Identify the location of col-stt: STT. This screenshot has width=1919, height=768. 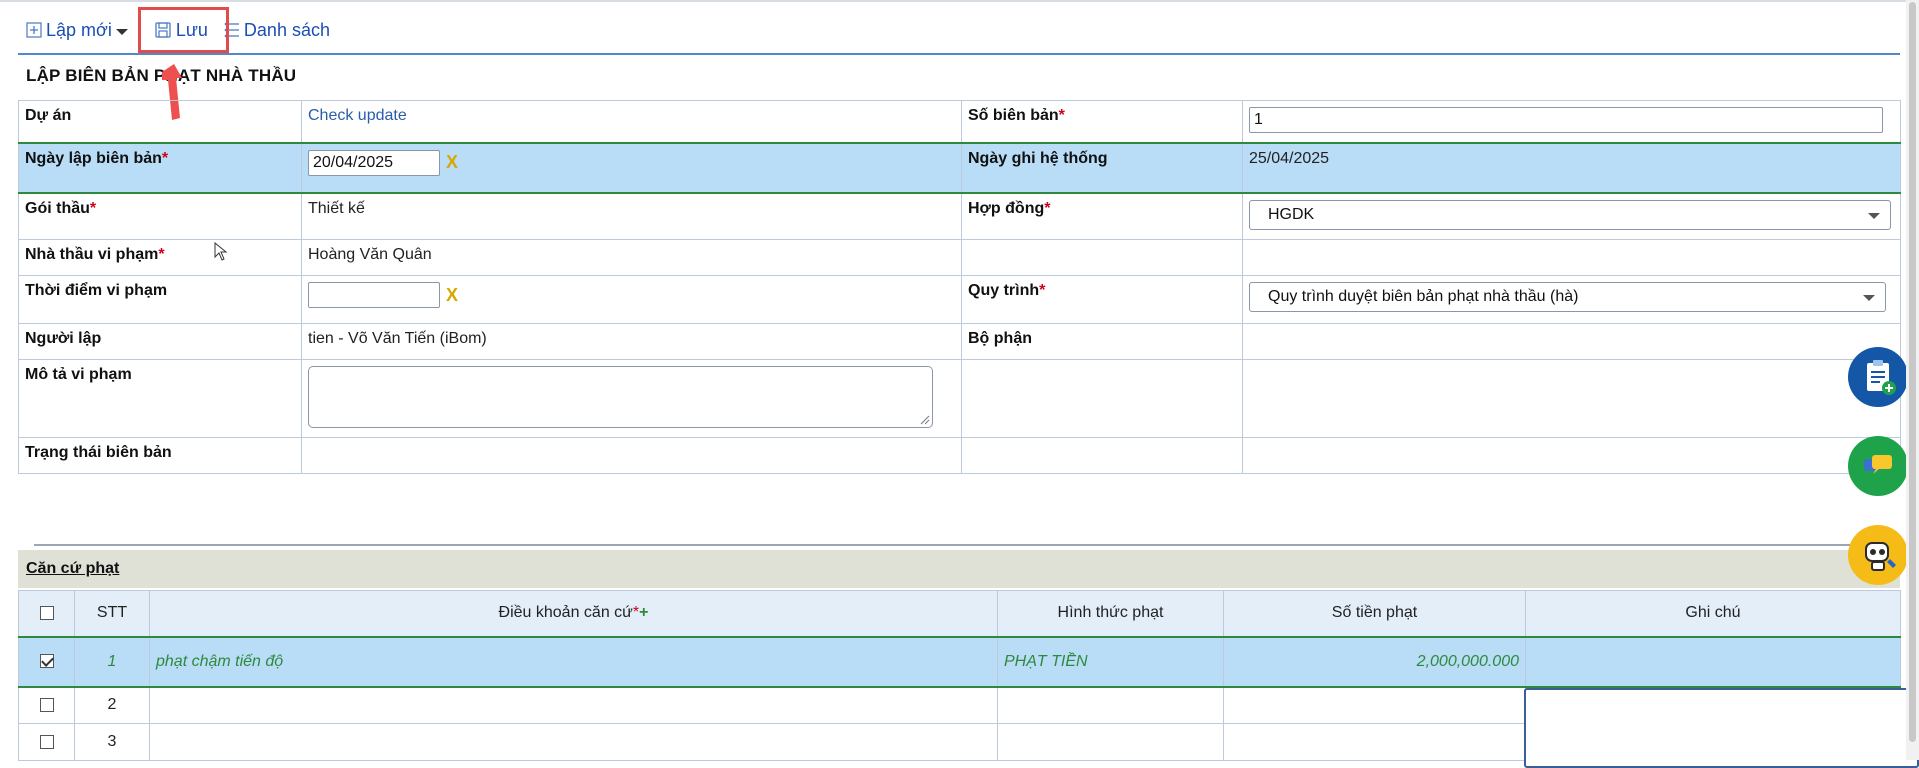
(112, 613).